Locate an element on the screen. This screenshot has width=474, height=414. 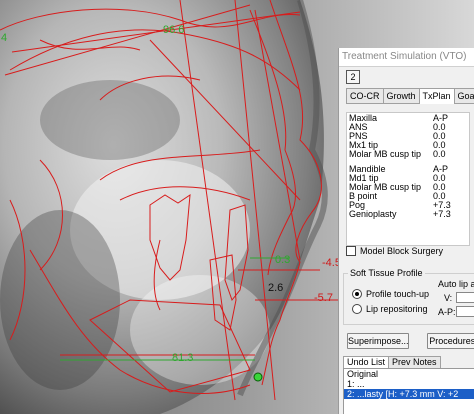
list-item-selected: 2: ...lasty [H: +7.3 mm V: +2 is located at coordinates (409, 394).